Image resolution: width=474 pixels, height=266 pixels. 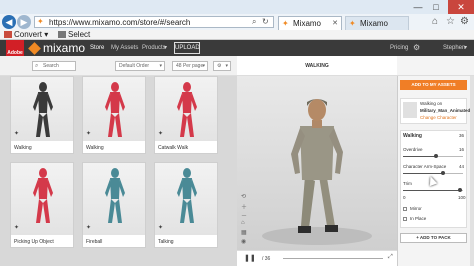 I want to click on asset-card: ✦ Picking Up Object, so click(x=42, y=205).